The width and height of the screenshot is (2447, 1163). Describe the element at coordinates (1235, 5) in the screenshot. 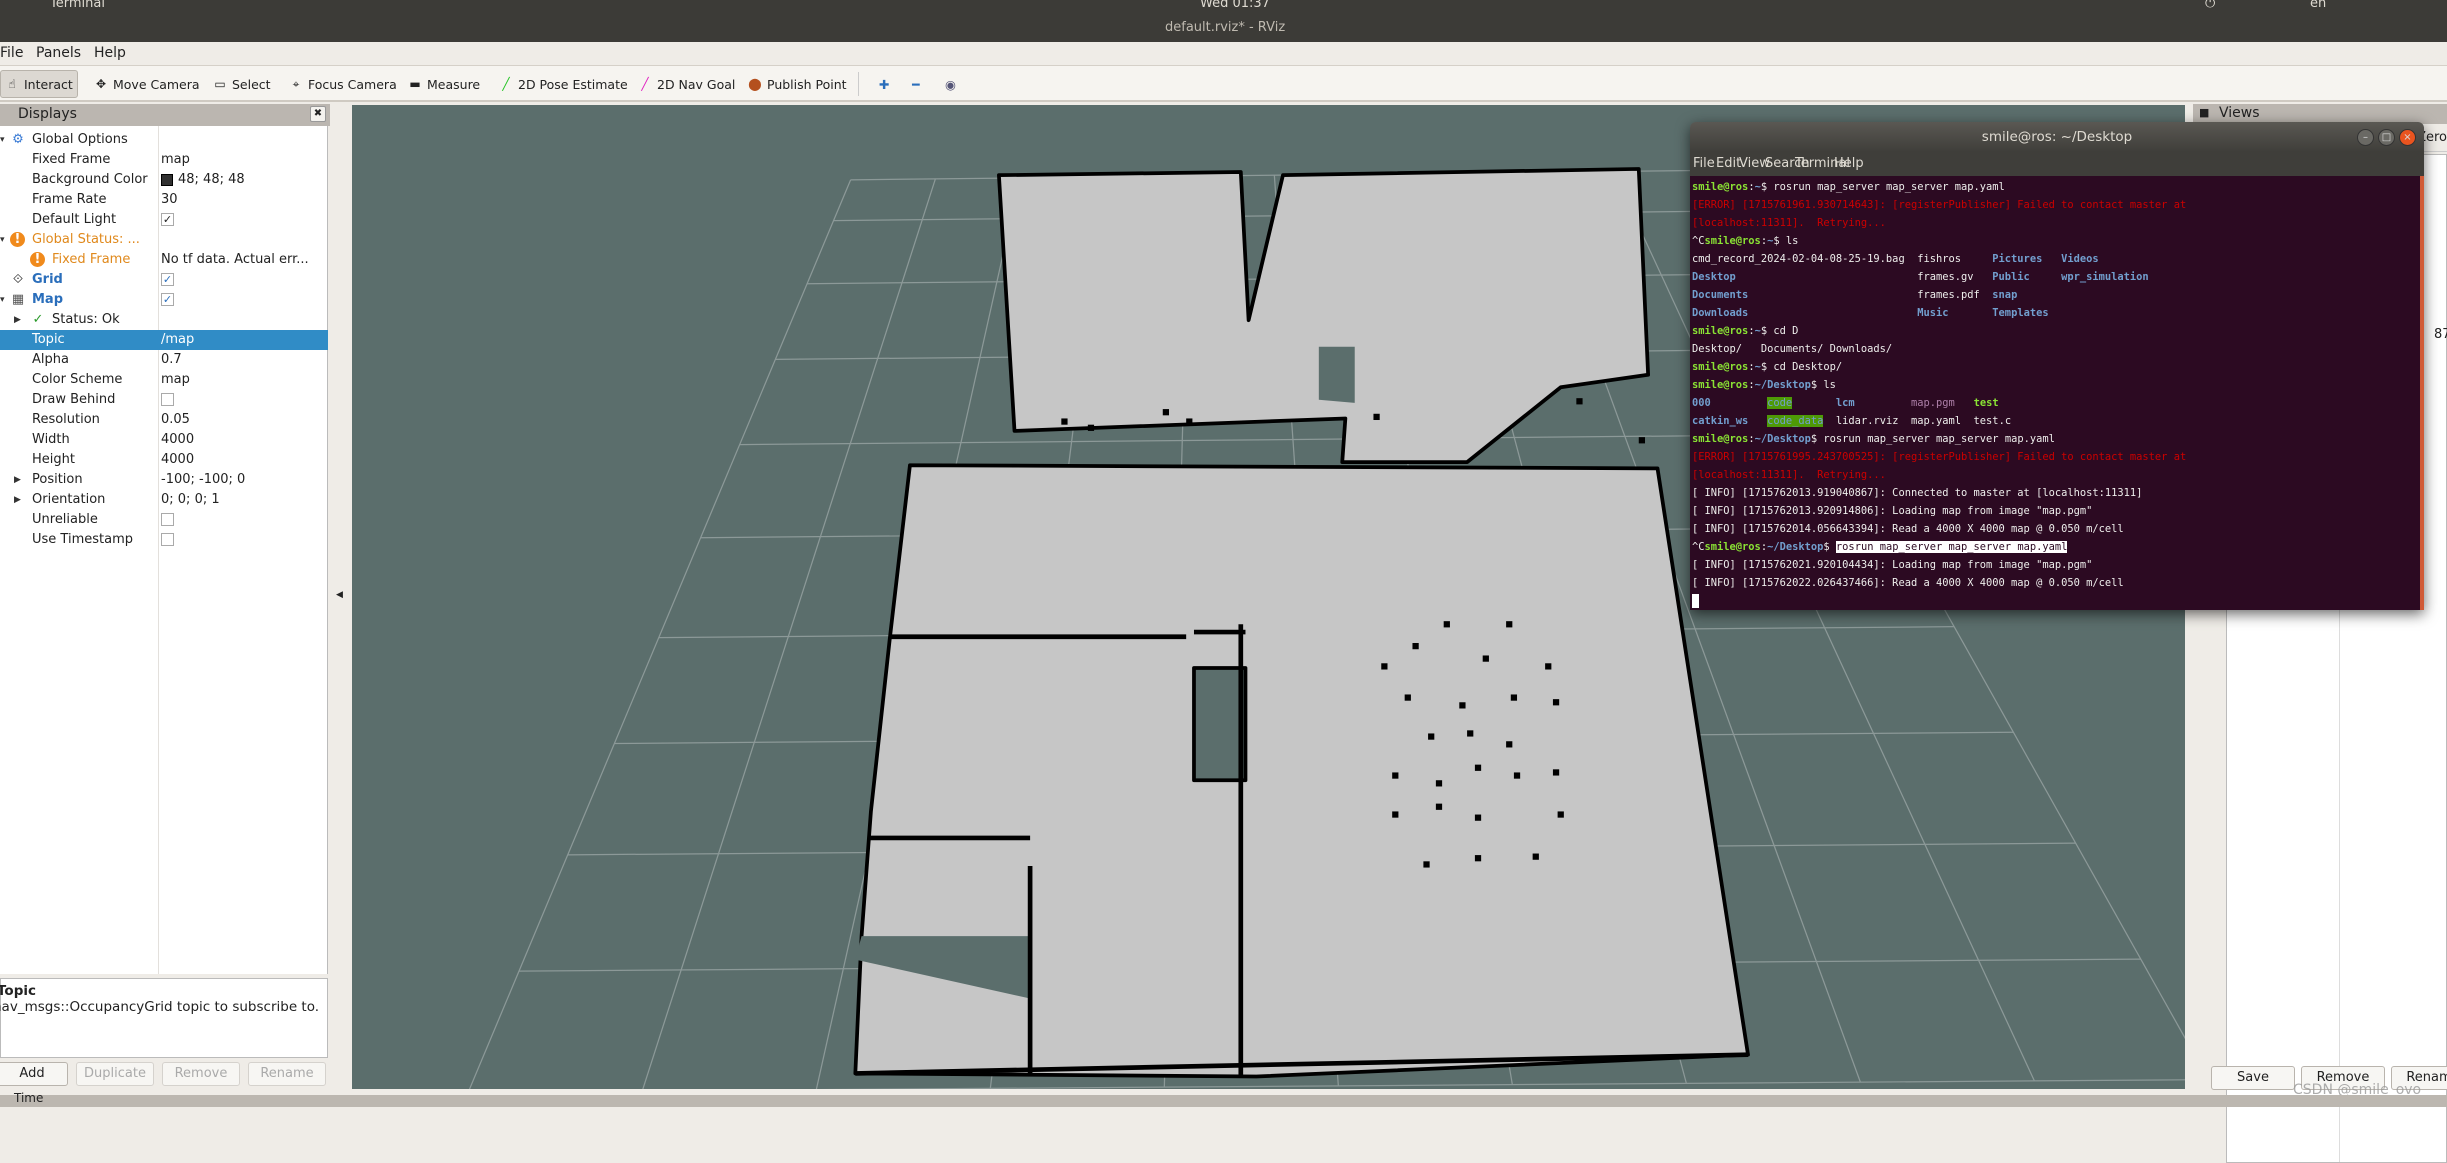

I see `clock: Wed 01:37` at that location.